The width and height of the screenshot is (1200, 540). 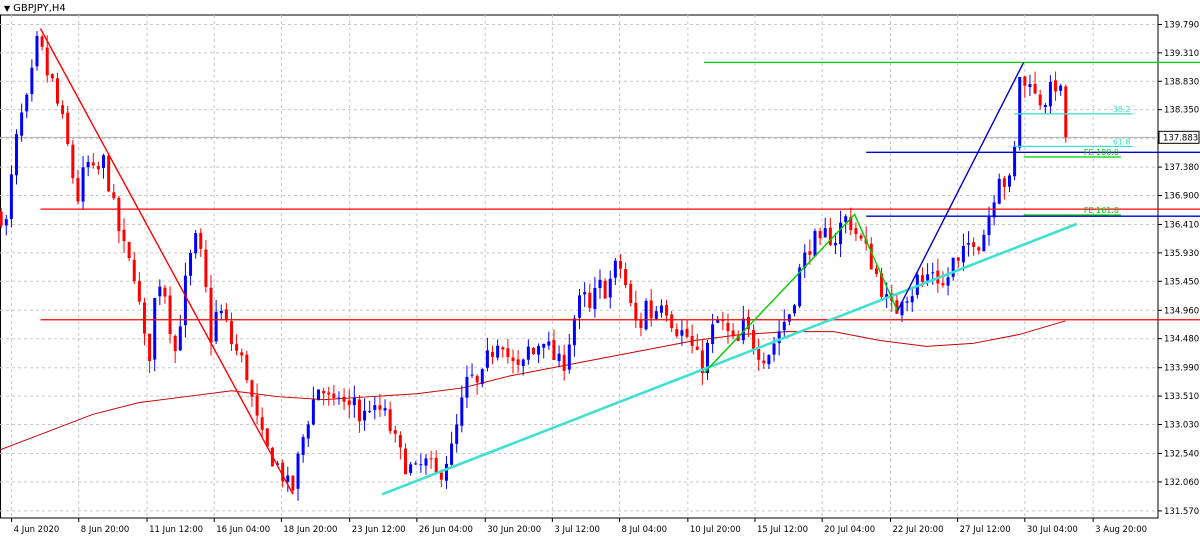 I want to click on y-tick-label: 134.960, so click(x=1181, y=311).